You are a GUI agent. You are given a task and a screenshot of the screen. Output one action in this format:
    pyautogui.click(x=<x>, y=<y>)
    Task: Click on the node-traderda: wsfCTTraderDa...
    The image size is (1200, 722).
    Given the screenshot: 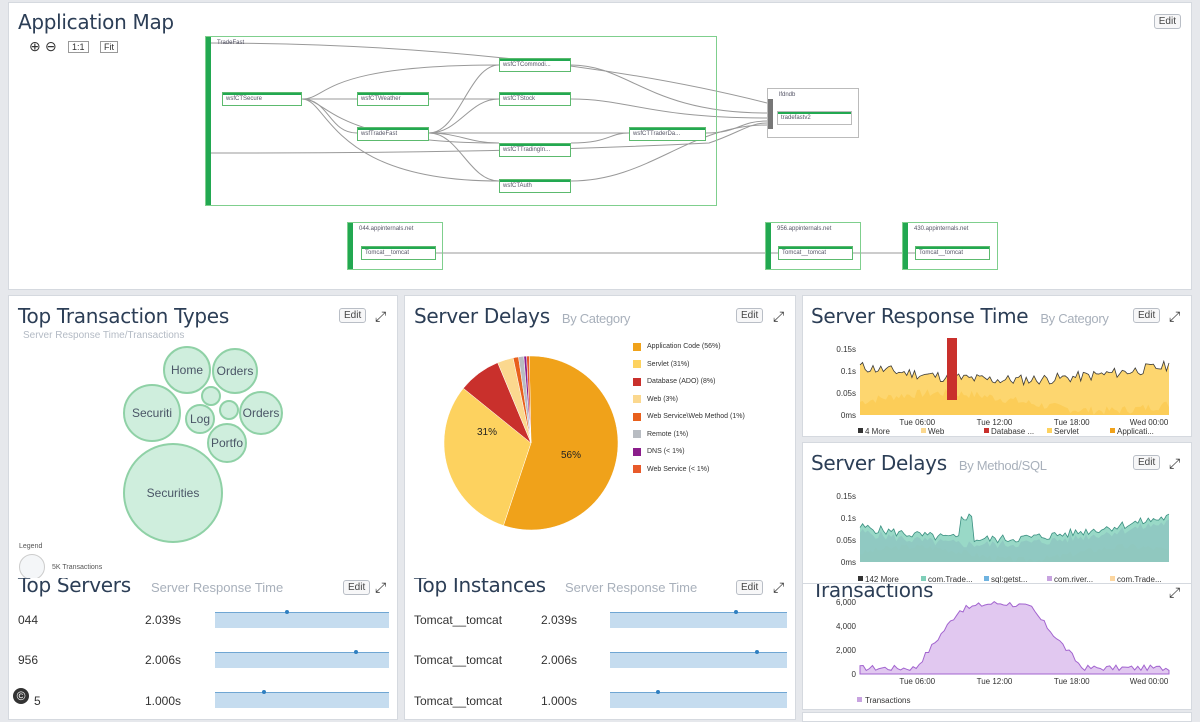 What is the action you would take?
    pyautogui.click(x=667, y=134)
    